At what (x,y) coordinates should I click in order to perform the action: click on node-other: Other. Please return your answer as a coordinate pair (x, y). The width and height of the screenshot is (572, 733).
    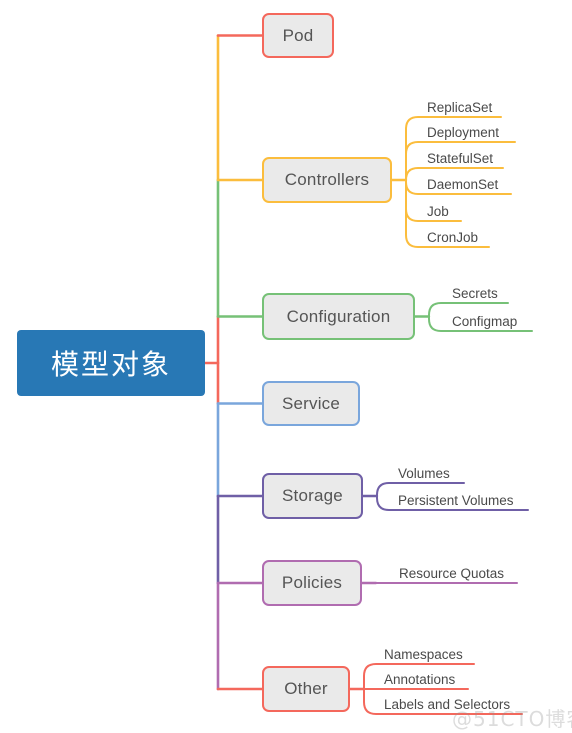
    Looking at the image, I should click on (306, 689).